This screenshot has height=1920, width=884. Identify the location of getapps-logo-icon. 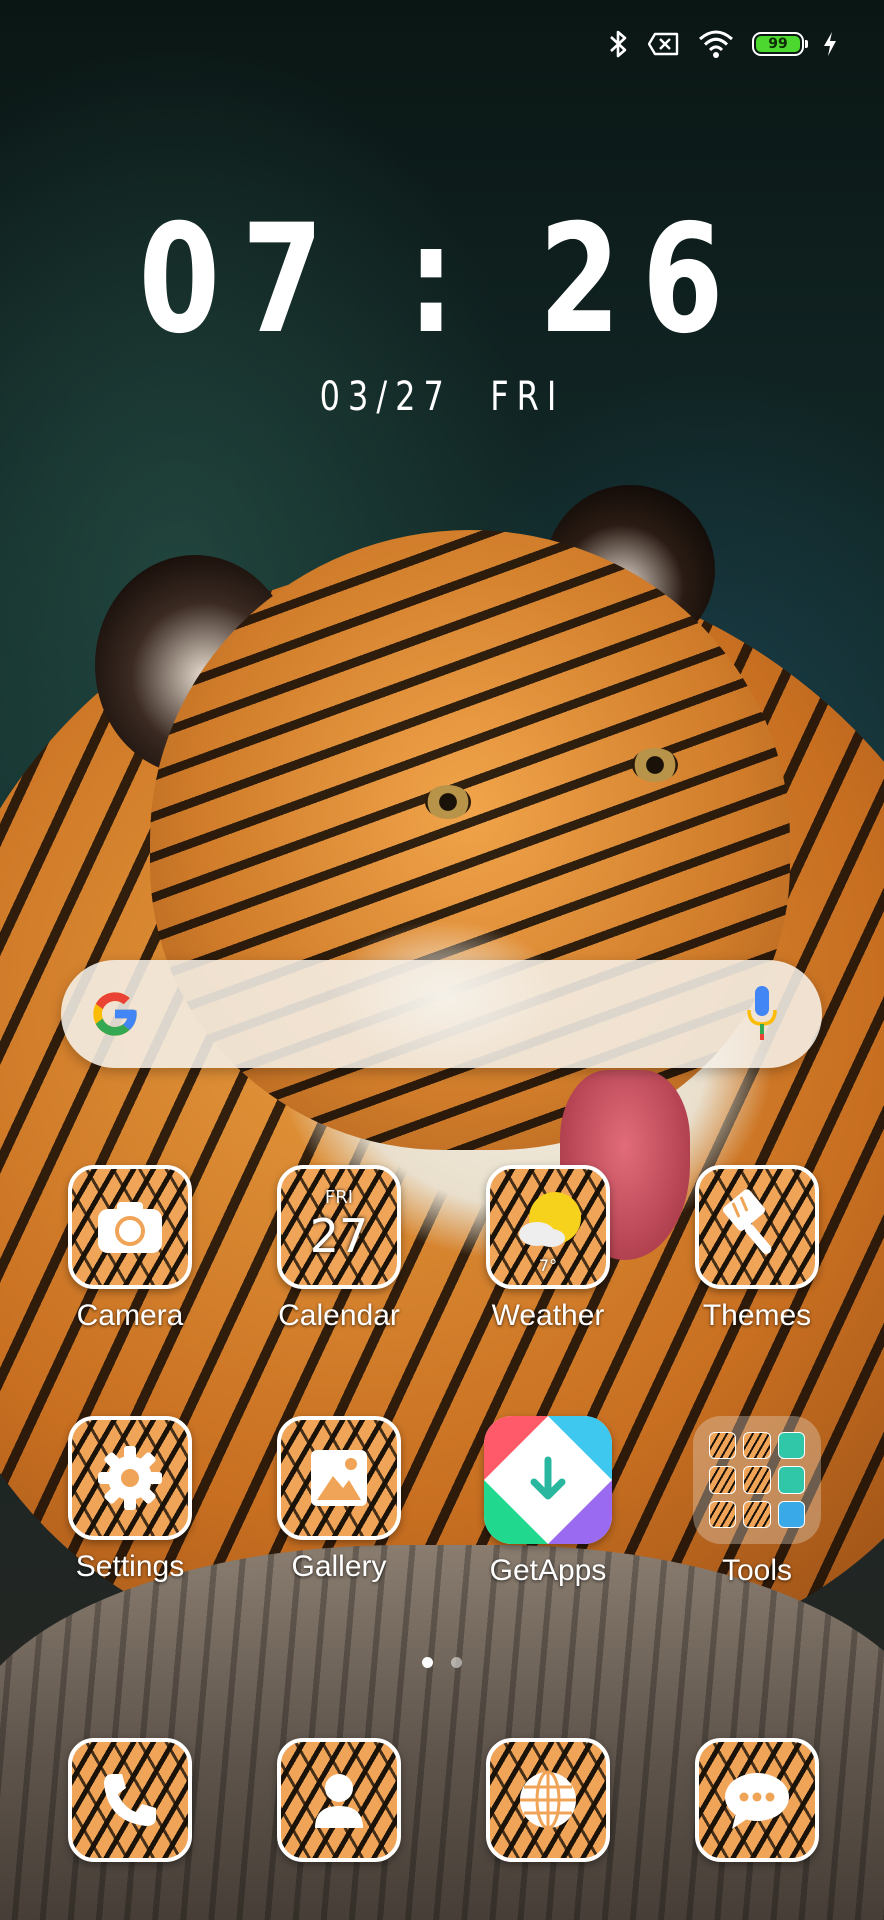
(548, 1480).